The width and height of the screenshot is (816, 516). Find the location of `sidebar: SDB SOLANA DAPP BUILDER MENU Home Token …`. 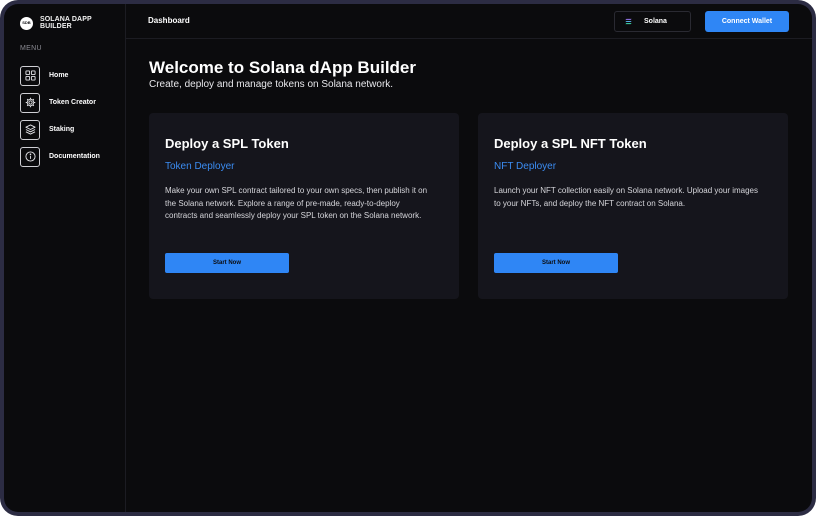

sidebar: SDB SOLANA DAPP BUILDER MENU Home Token … is located at coordinates (65, 258).